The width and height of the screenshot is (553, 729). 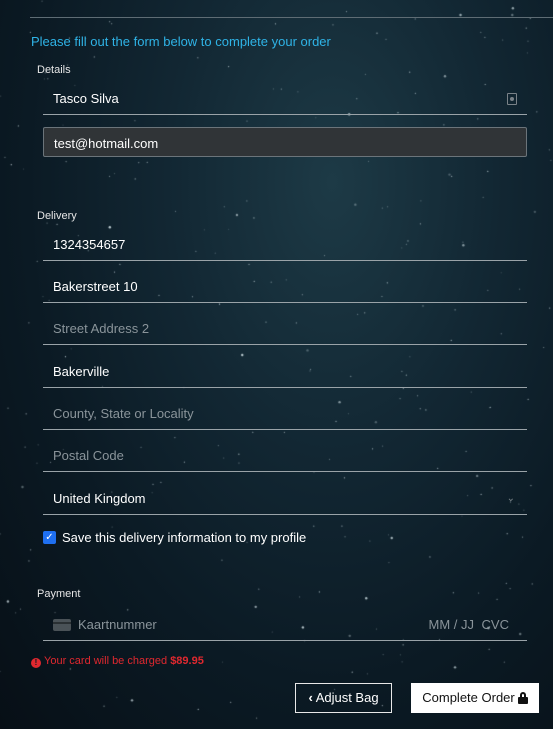 What do you see at coordinates (86, 98) in the screenshot?
I see `full-name-value: Tasco Silva` at bounding box center [86, 98].